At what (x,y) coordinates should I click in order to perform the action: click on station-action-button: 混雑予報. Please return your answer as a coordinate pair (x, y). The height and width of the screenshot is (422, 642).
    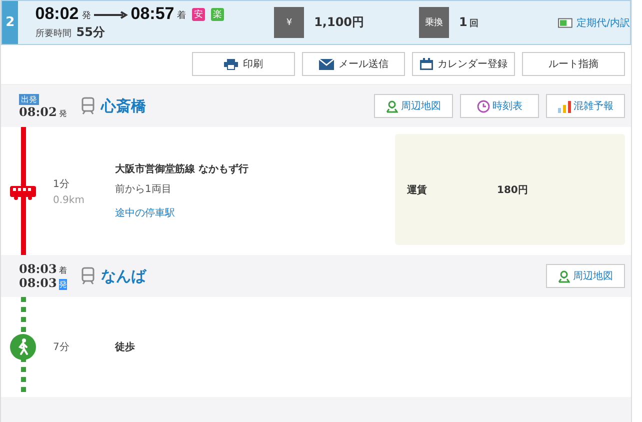
    Looking at the image, I should click on (585, 106).